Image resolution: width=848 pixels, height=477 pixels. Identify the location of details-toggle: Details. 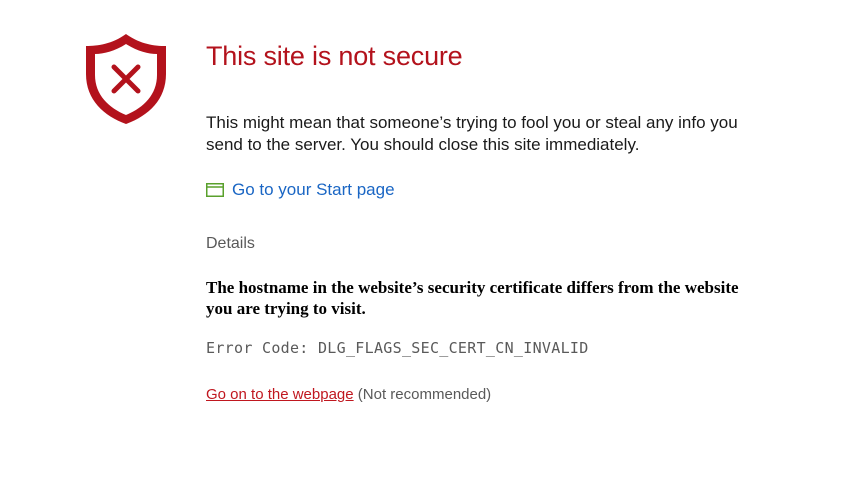
(230, 244).